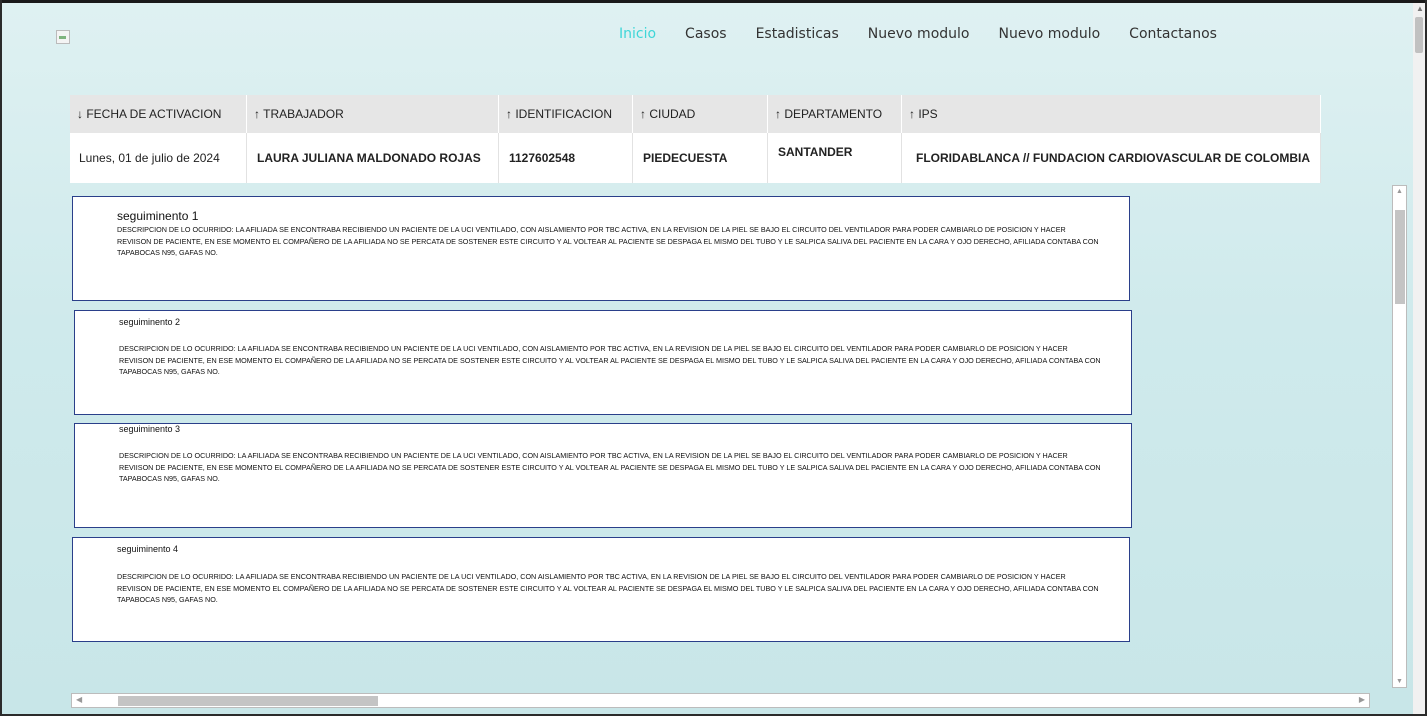  Describe the element at coordinates (158, 114) in the screenshot. I see `column-header-fecha: ↓ FECHA DE ACTIVACION` at that location.